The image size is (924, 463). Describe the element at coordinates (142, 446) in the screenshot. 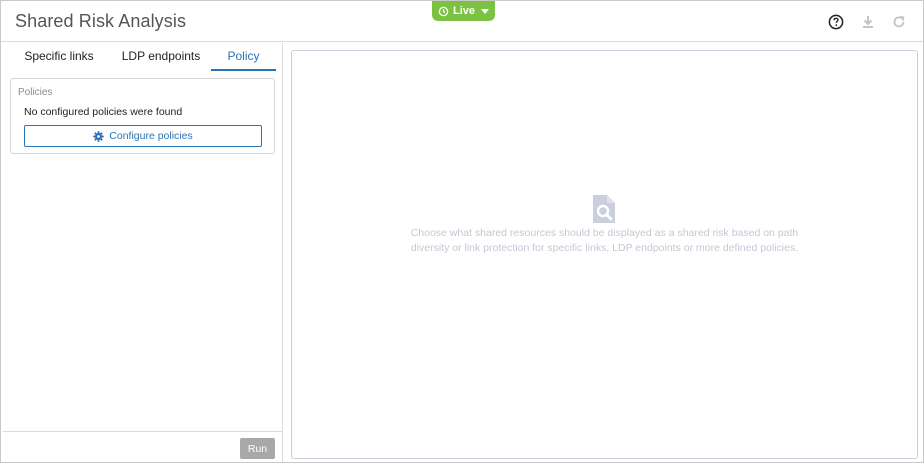

I see `left-footer: Run` at that location.